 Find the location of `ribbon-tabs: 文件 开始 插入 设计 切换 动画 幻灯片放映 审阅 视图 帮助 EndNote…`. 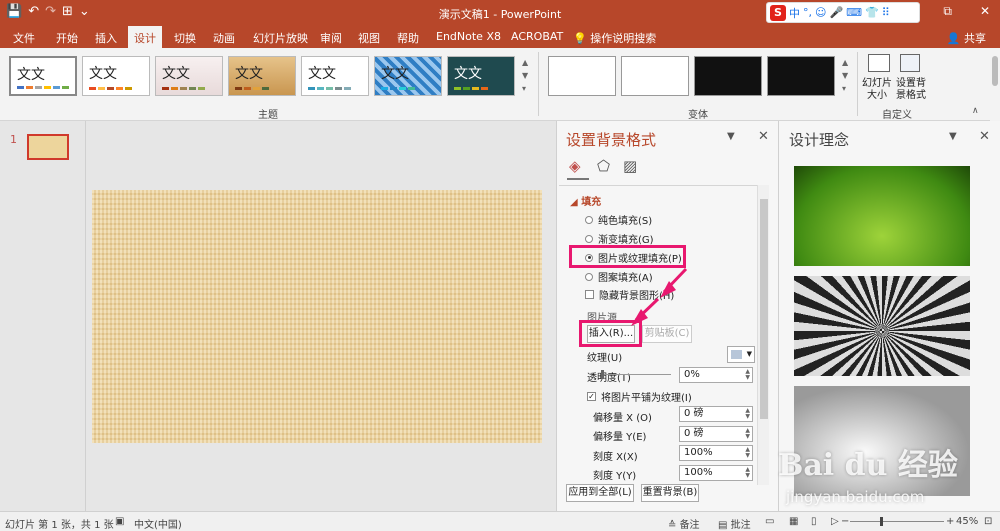

ribbon-tabs: 文件 开始 插入 设计 切换 动画 幻灯片放映 审阅 视图 帮助 EndNote… is located at coordinates (500, 37).